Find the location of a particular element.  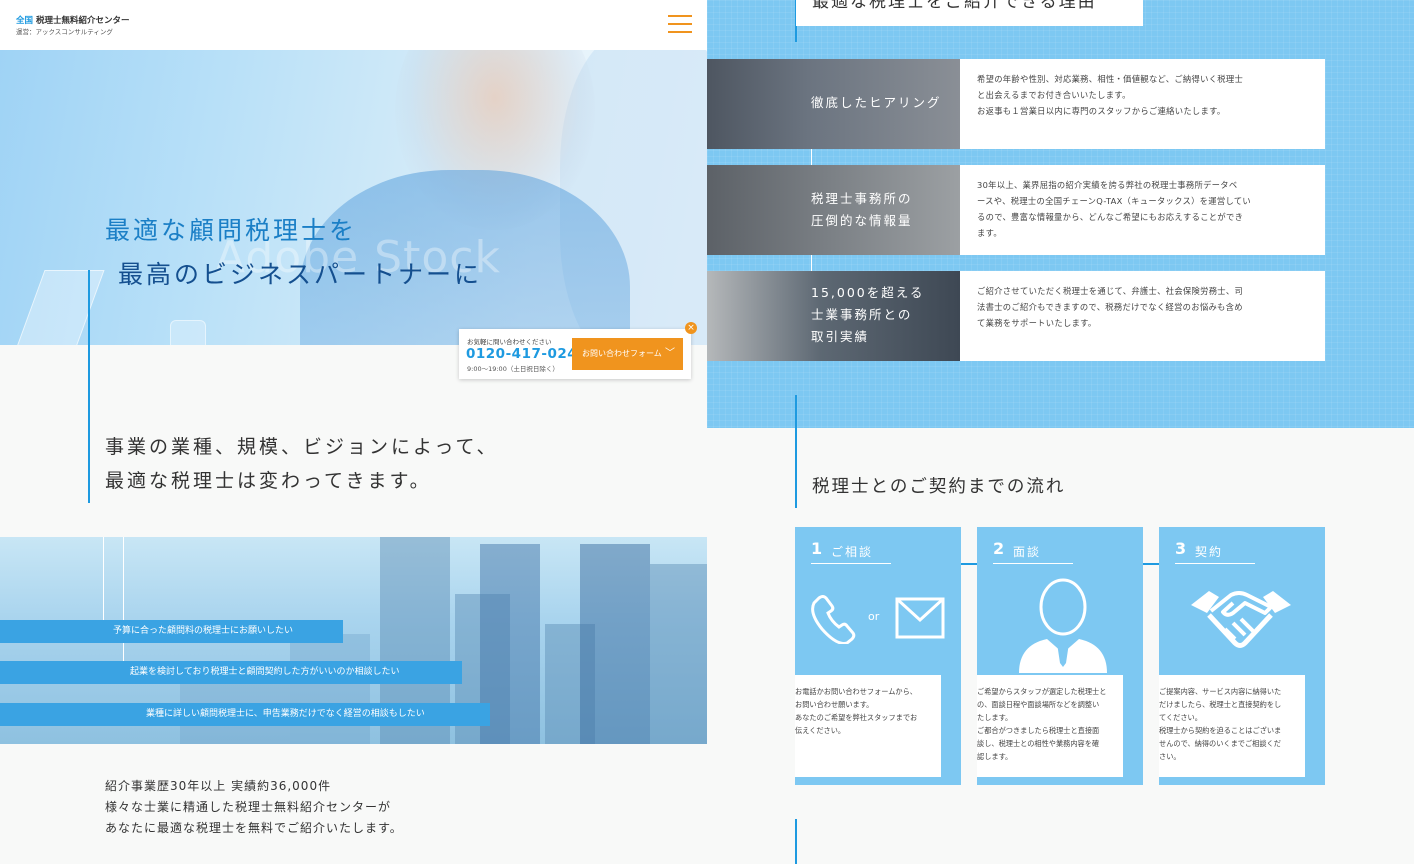

chevron-down-icon: ﹀ is located at coordinates (670, 353).